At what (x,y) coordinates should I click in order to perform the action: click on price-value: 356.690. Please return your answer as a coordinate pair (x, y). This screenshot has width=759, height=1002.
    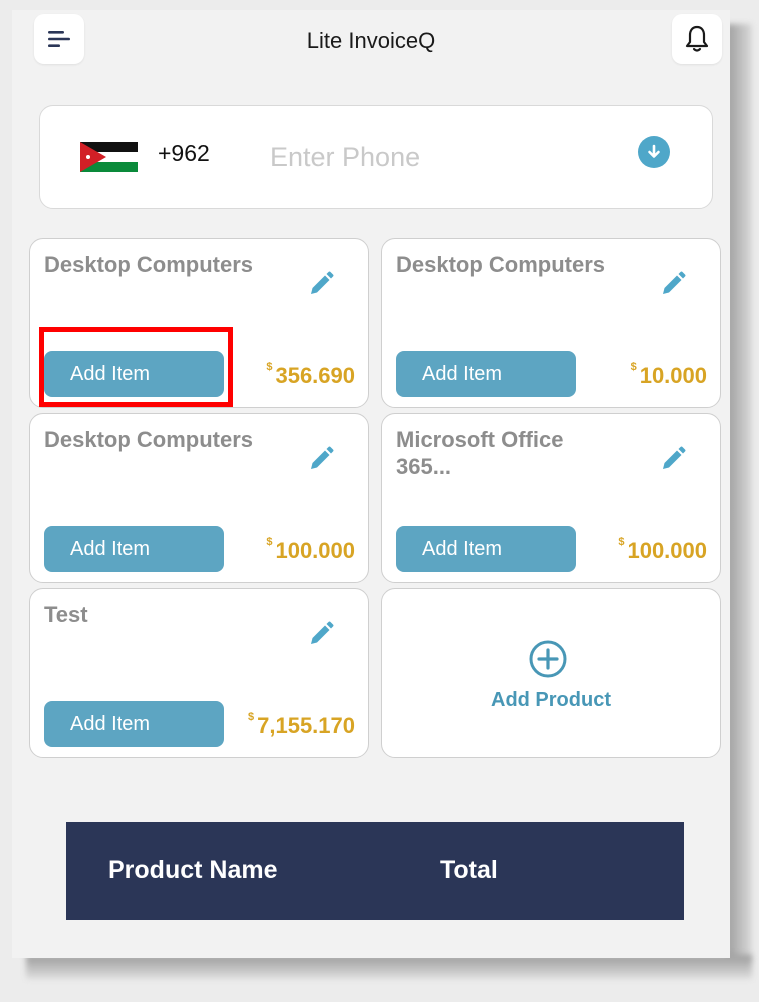
    Looking at the image, I should click on (315, 375).